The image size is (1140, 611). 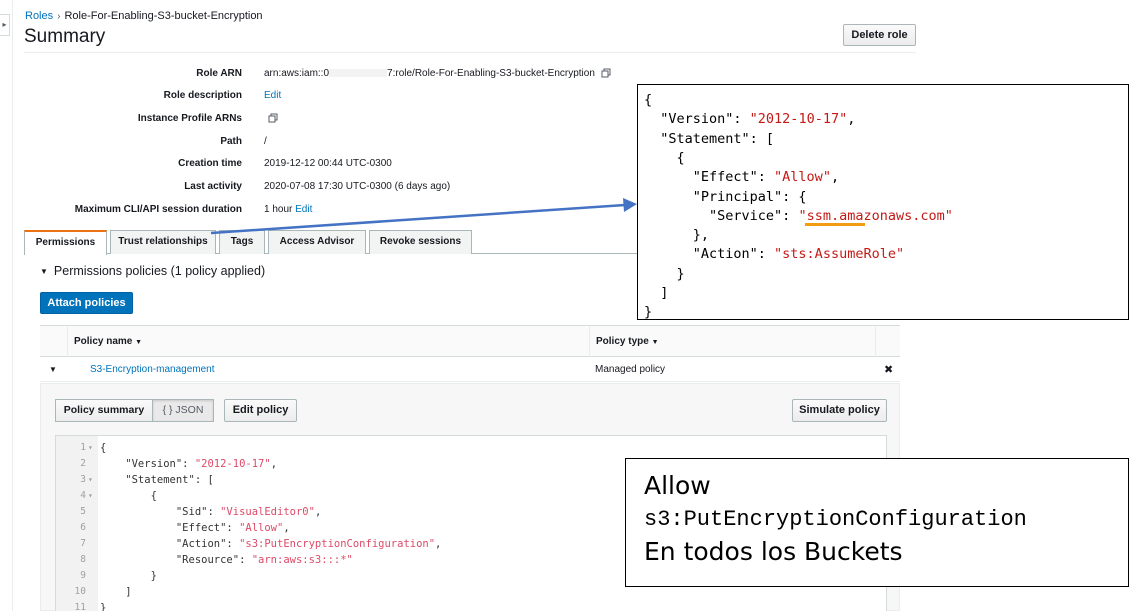 I want to click on tab-revoke-sessions: Revoke sessions, so click(x=420, y=242).